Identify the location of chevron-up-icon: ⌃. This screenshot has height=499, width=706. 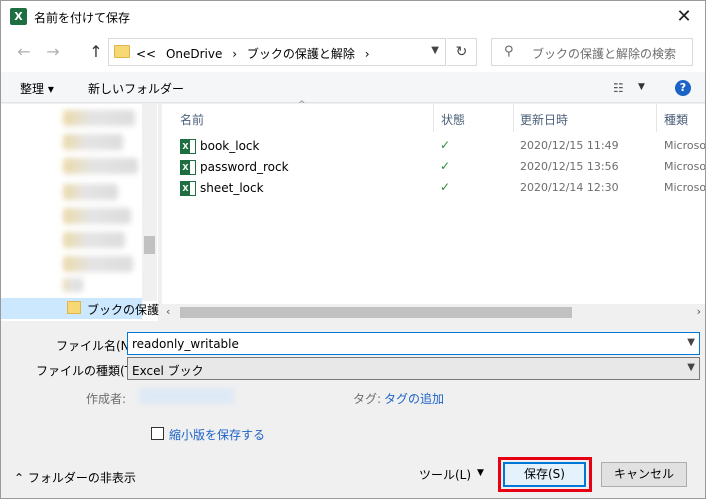
(21, 478).